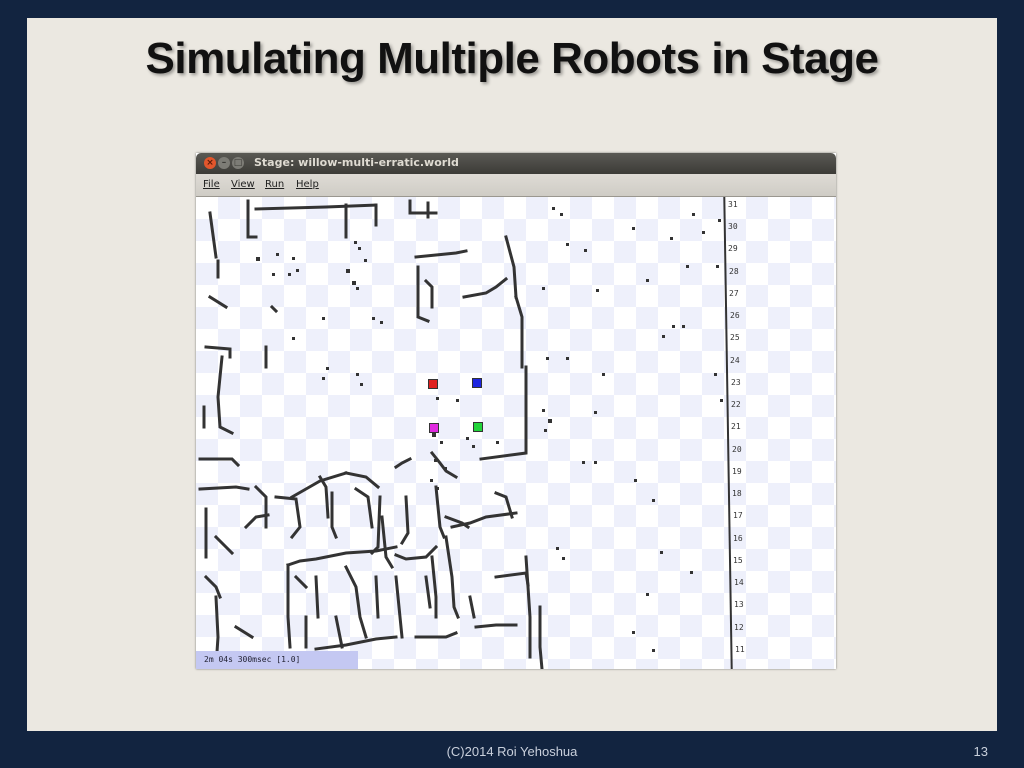 The image size is (1024, 768). What do you see at coordinates (433, 384) in the screenshot?
I see `robot-red` at bounding box center [433, 384].